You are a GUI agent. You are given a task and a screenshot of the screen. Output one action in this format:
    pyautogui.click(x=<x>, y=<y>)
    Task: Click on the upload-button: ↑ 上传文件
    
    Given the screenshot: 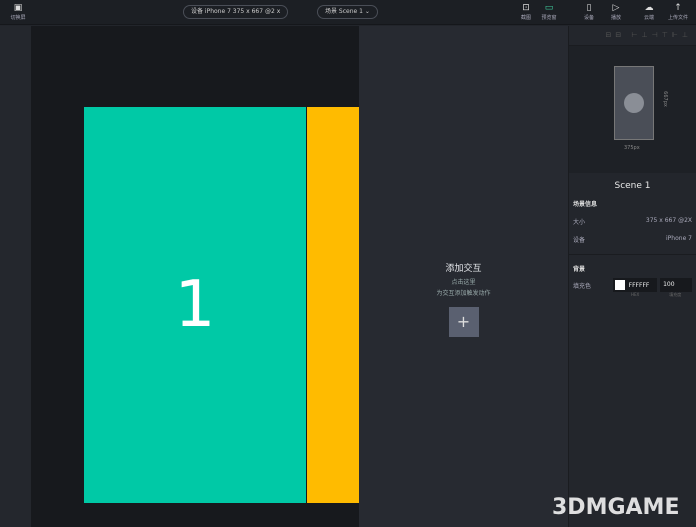 What is the action you would take?
    pyautogui.click(x=678, y=12)
    